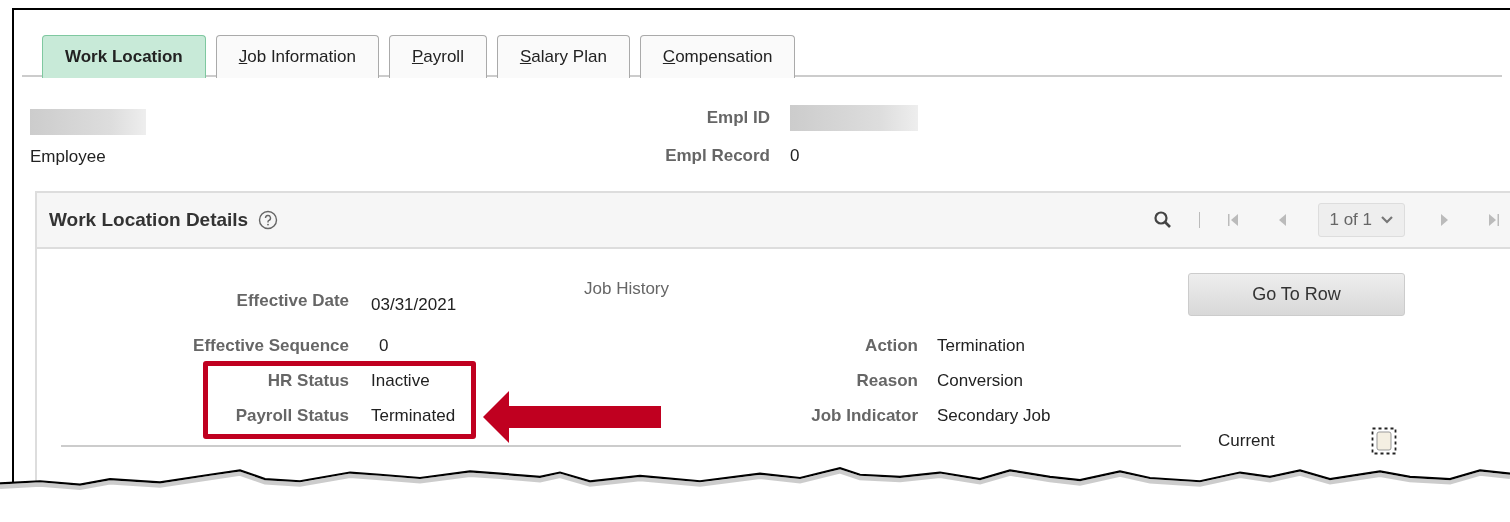 The width and height of the screenshot is (1510, 522). I want to click on tab: Work Location, so click(124, 56).